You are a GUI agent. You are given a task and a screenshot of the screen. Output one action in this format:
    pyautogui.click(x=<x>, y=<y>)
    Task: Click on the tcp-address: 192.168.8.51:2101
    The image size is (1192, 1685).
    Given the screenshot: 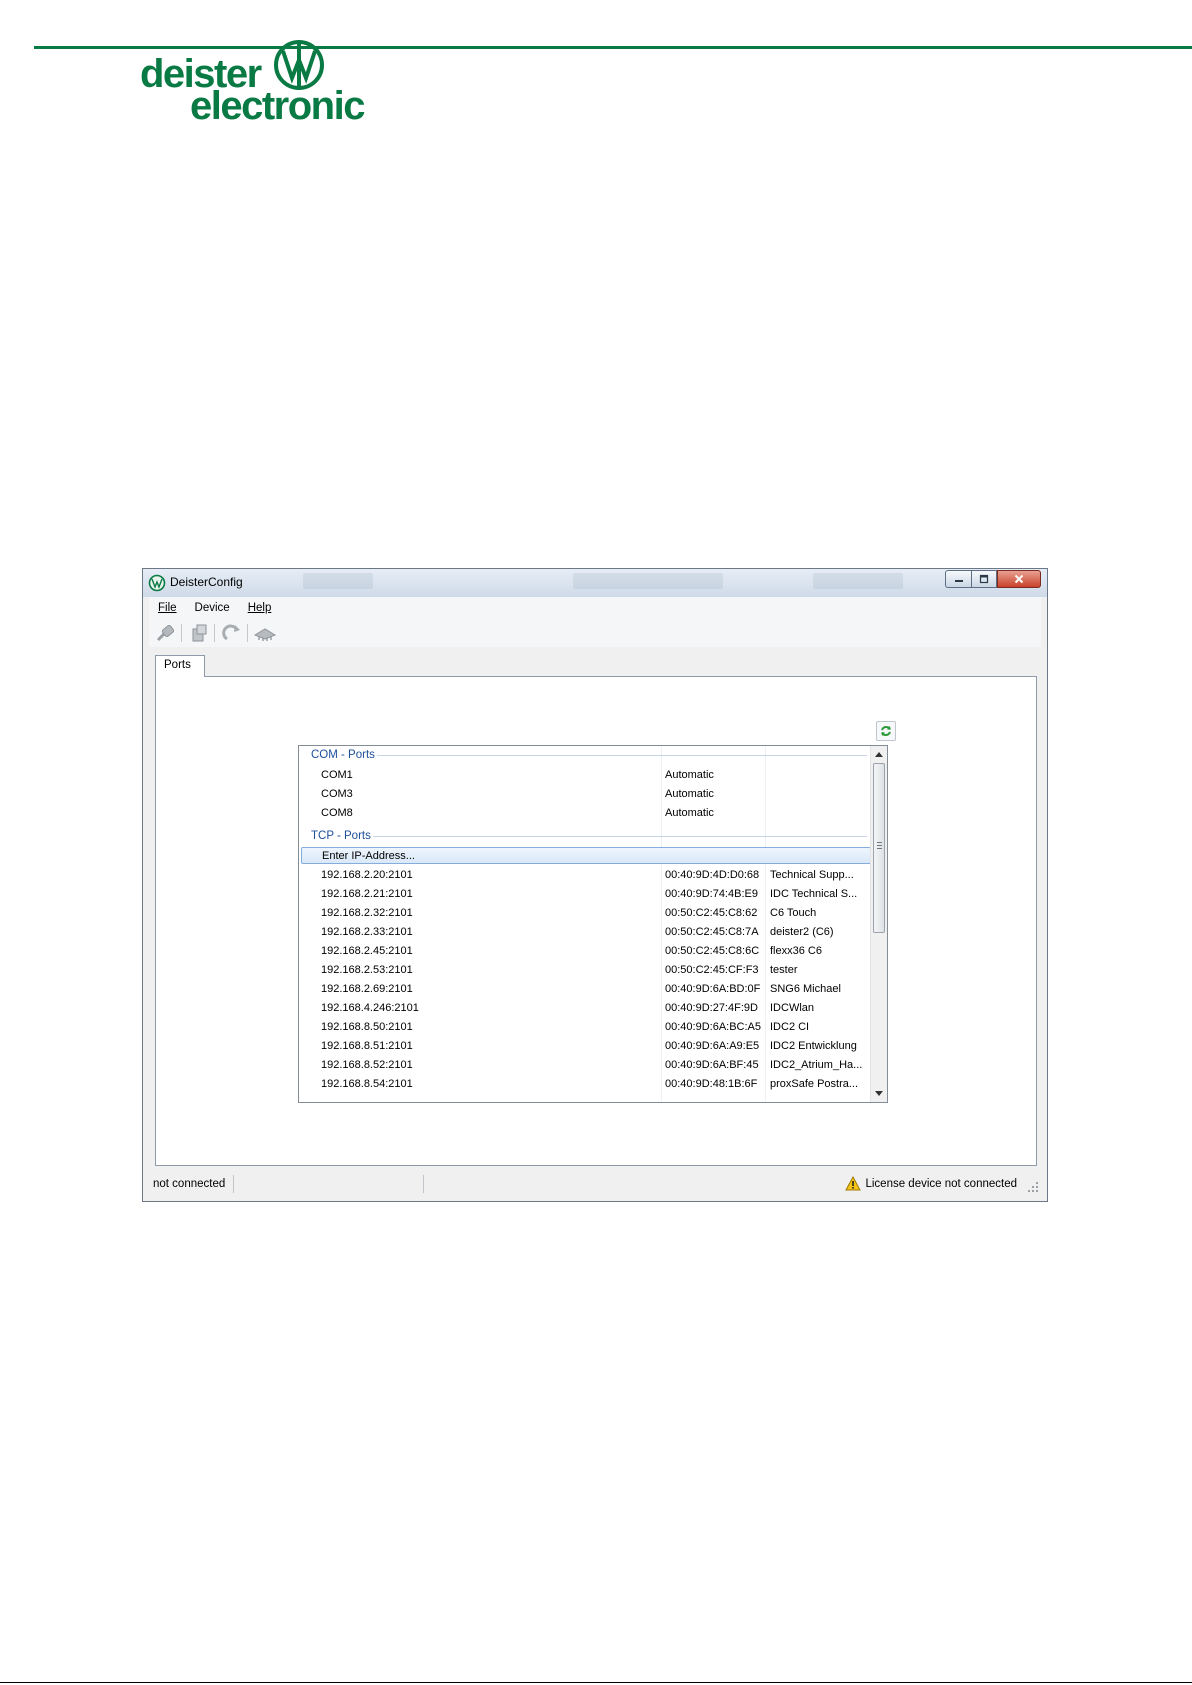 What is the action you would take?
    pyautogui.click(x=367, y=1046)
    